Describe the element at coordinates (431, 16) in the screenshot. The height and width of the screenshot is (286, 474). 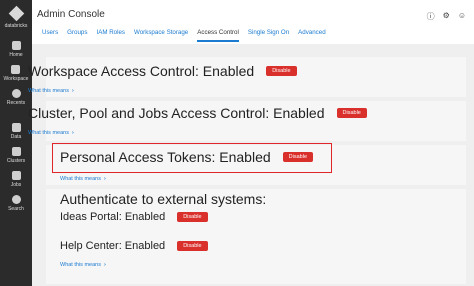
I see `help-icon: ⓘ` at that location.